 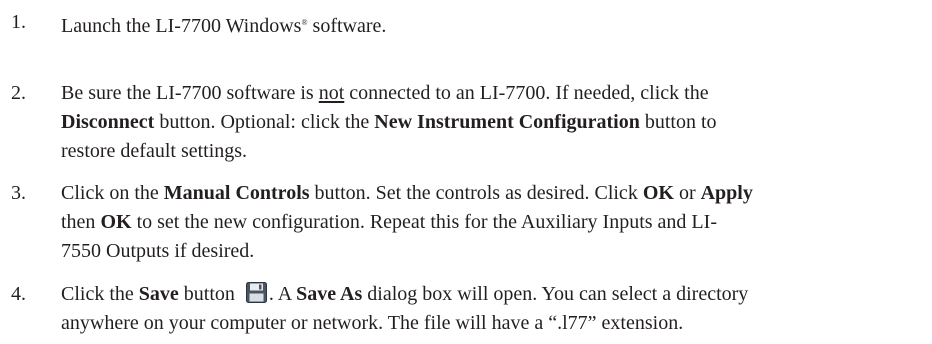 I want to click on text: . A, so click(x=282, y=294).